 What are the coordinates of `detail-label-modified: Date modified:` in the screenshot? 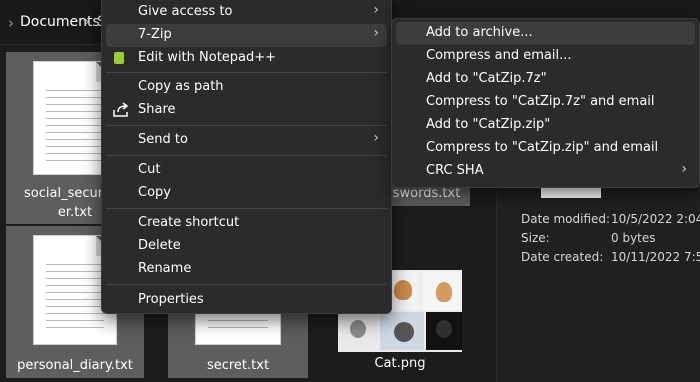 It's located at (566, 219).